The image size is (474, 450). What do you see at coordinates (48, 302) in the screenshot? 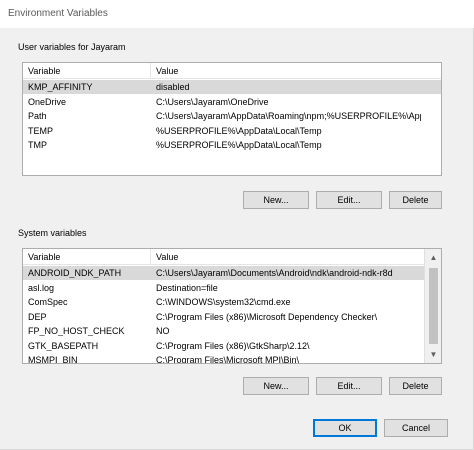
I see `variable-name-cell: ComSpec` at bounding box center [48, 302].